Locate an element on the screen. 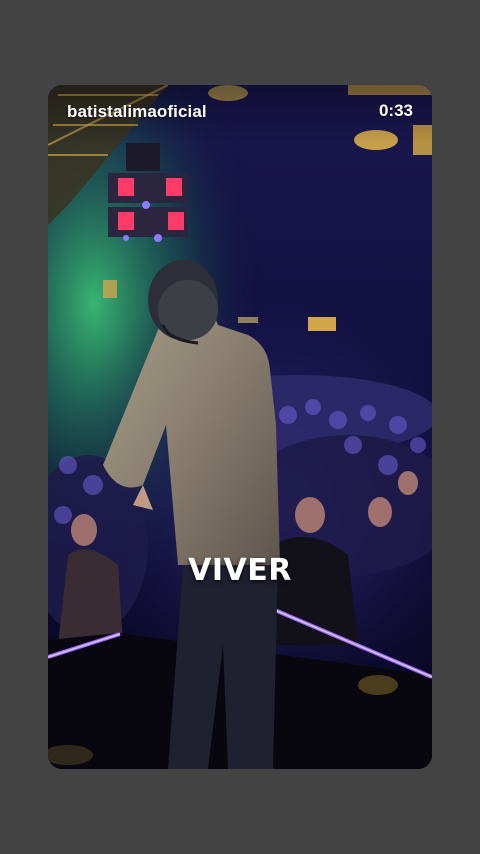 This screenshot has width=480, height=854. video-caption: VIVER is located at coordinates (240, 570).